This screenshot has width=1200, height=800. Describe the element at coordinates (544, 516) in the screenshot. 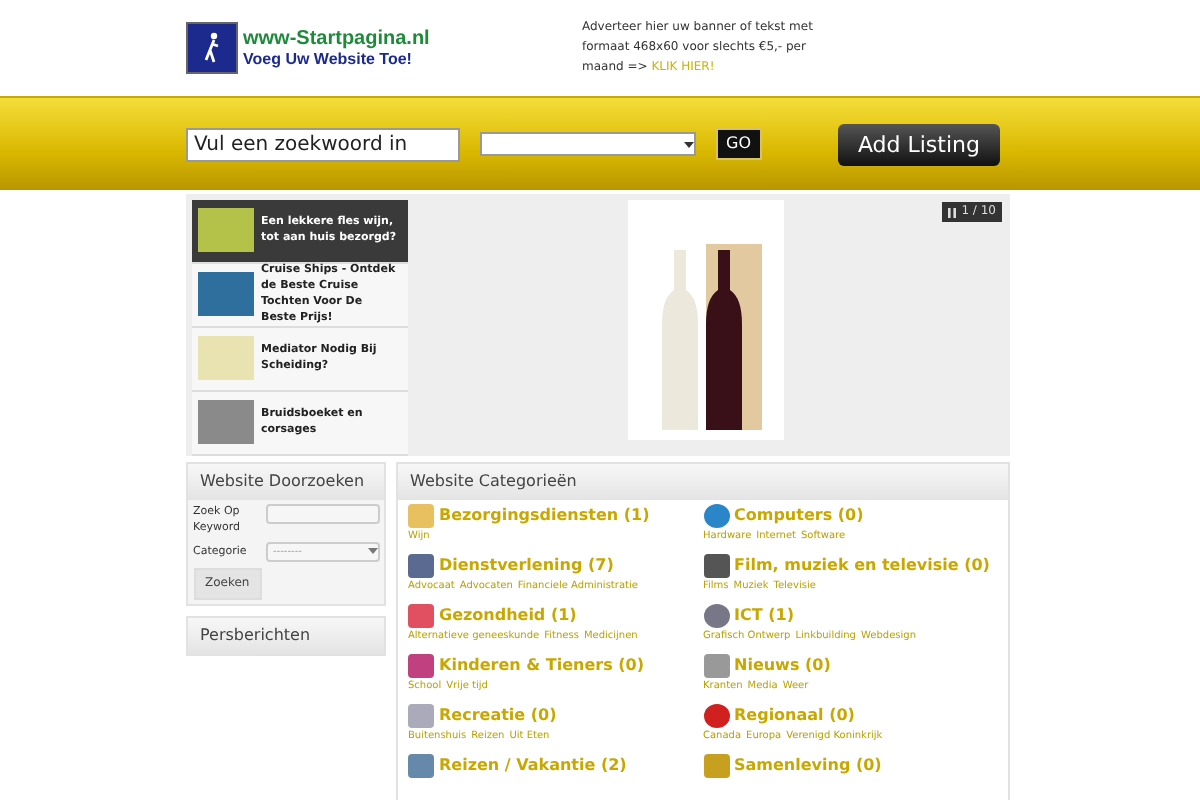

I see `category-link: Bezorgingsdiensten (1)` at that location.